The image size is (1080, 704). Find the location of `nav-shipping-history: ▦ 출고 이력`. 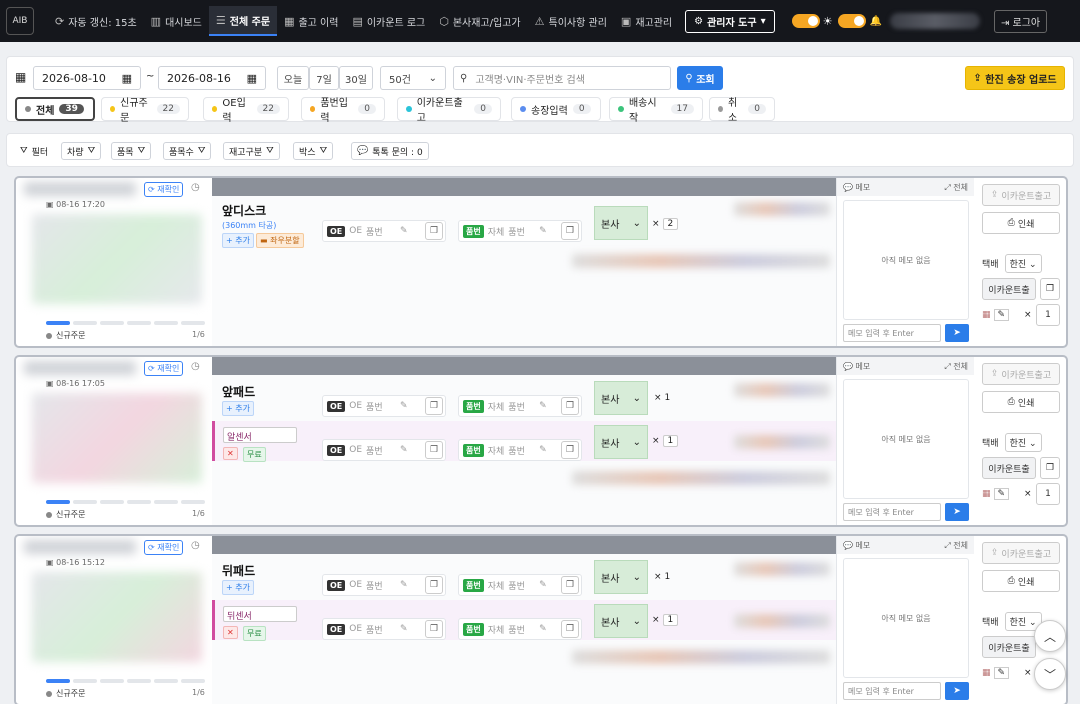

nav-shipping-history: ▦ 출고 이력 is located at coordinates (311, 21).